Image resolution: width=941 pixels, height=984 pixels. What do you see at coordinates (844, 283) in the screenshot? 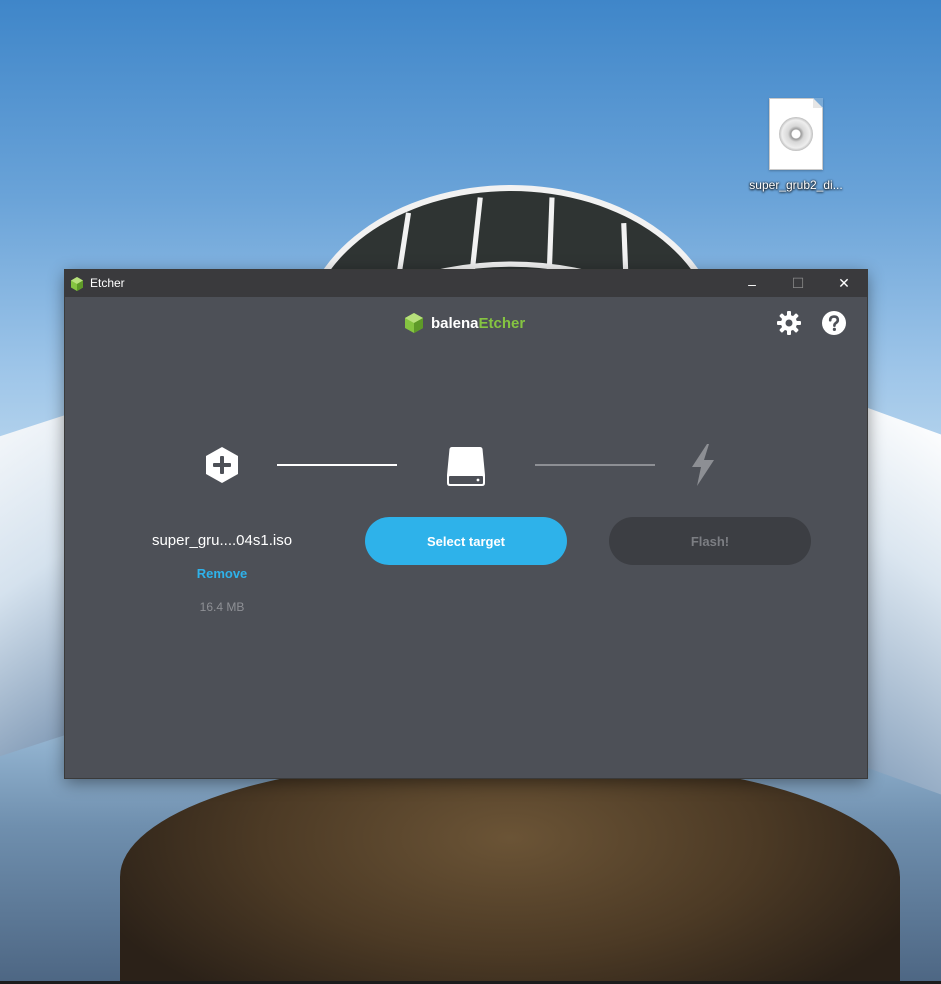
I see `close-button: ✕` at bounding box center [844, 283].